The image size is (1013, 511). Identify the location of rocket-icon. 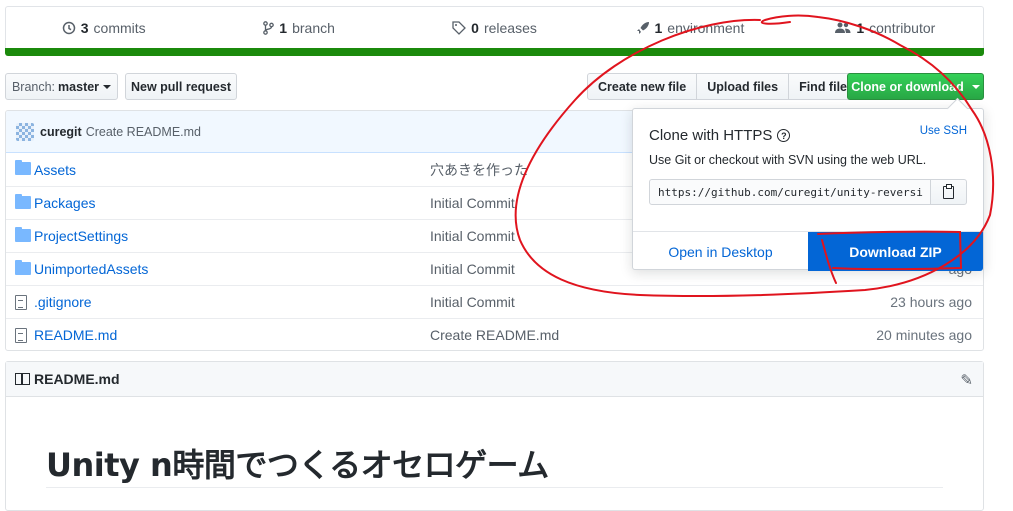
(642, 27).